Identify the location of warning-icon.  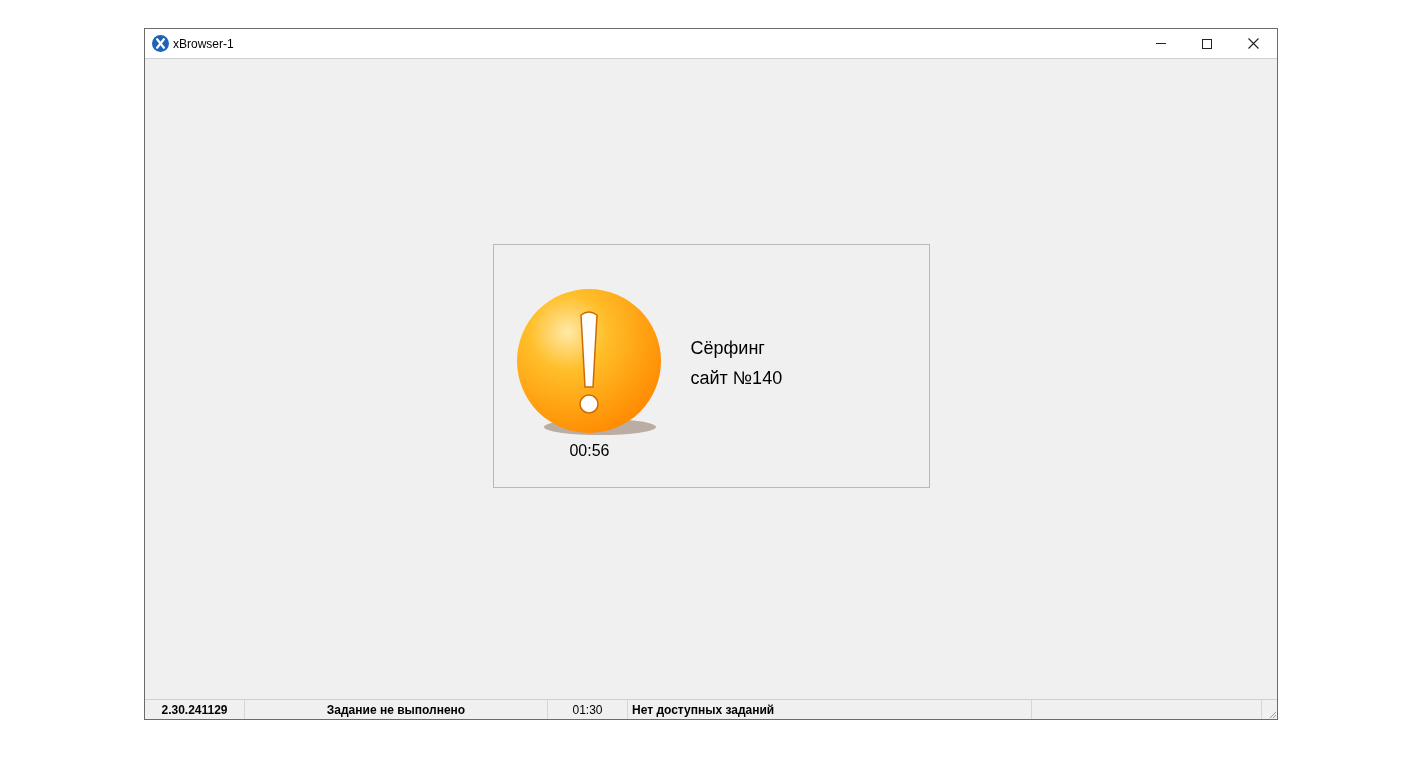
(589, 363).